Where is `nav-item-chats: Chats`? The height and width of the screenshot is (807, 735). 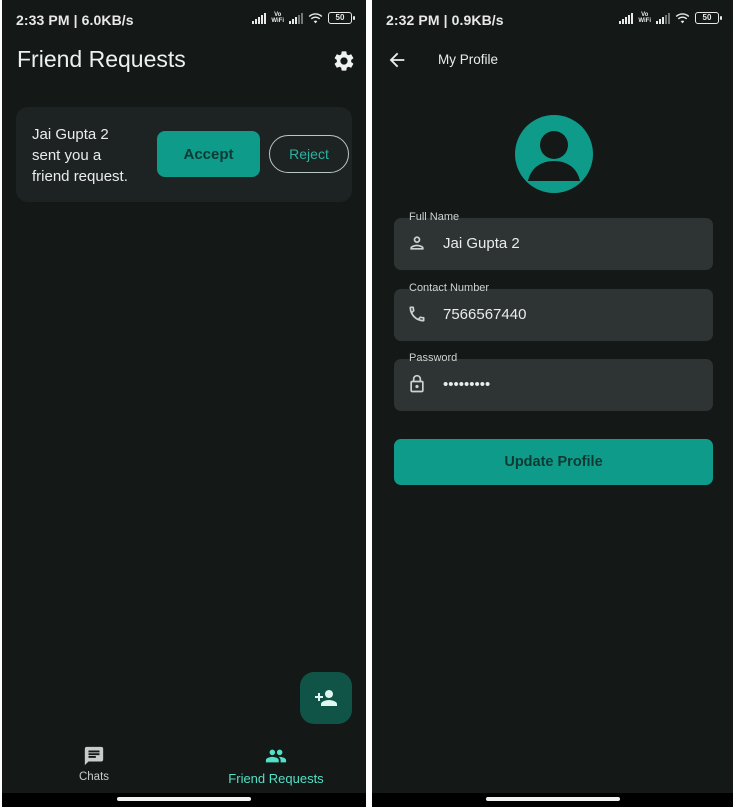 nav-item-chats: Chats is located at coordinates (94, 764).